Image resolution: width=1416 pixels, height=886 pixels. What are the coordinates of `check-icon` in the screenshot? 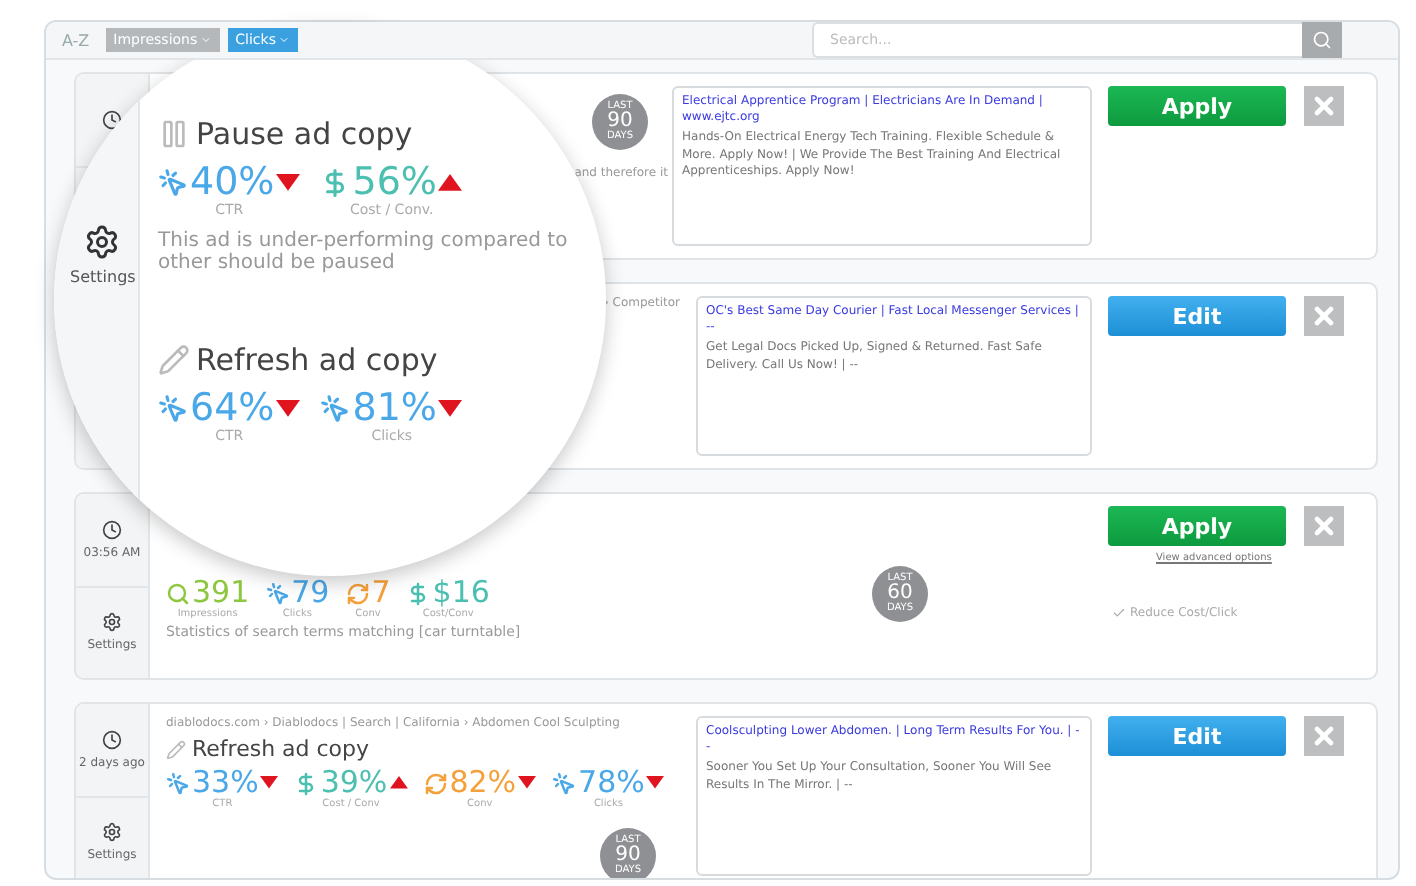 It's located at (1119, 613).